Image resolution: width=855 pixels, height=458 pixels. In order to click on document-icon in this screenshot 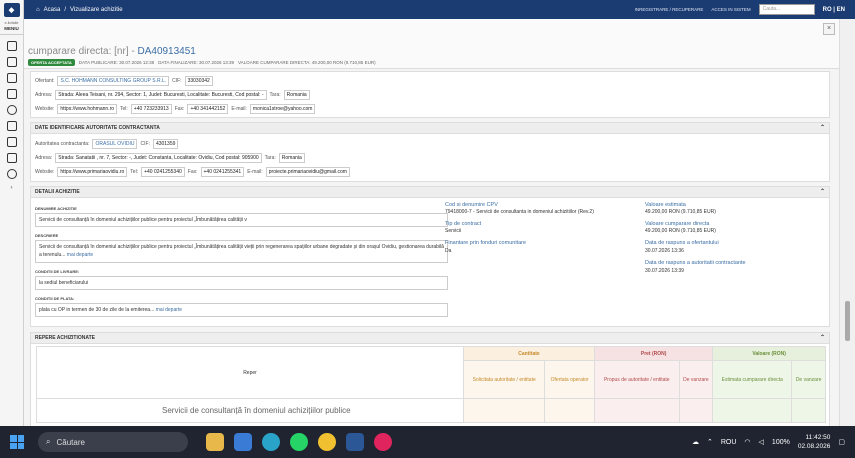, I will do `click(11, 46)`.